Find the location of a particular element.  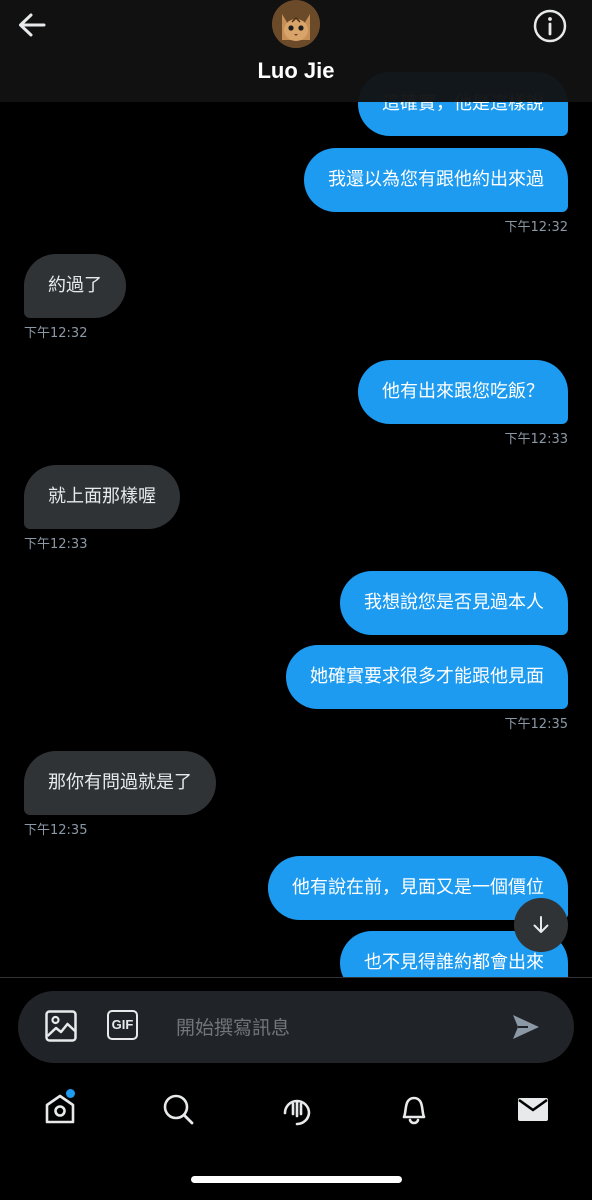

add-image-button is located at coordinates (61, 1026).